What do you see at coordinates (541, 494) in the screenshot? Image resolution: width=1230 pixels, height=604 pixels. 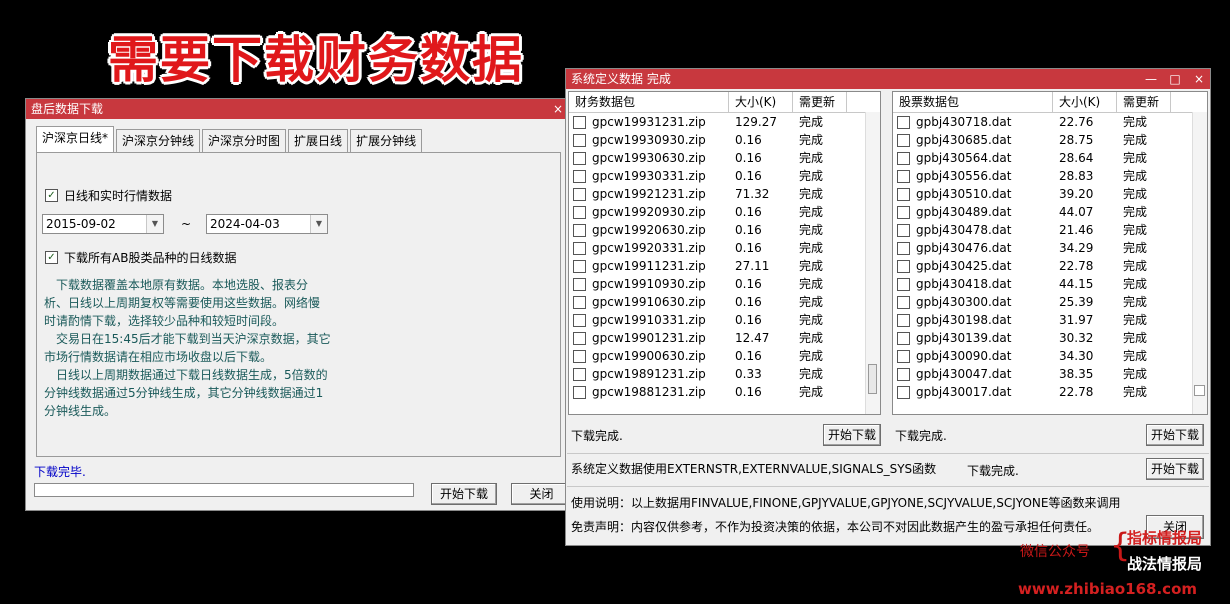 I see `close-button: 关闭` at bounding box center [541, 494].